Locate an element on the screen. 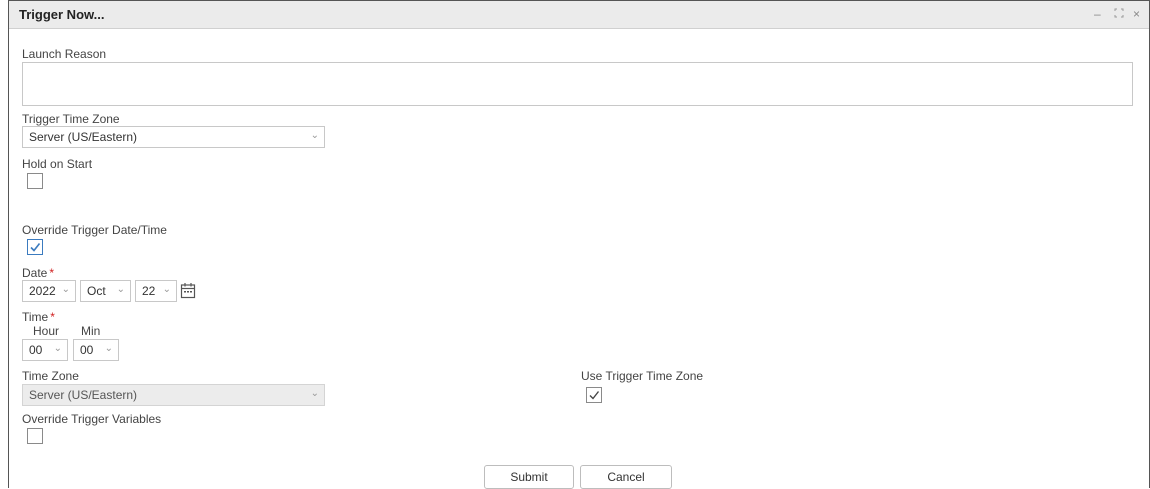 The height and width of the screenshot is (489, 1150). launch-reason-label: Launch Reason is located at coordinates (64, 54).